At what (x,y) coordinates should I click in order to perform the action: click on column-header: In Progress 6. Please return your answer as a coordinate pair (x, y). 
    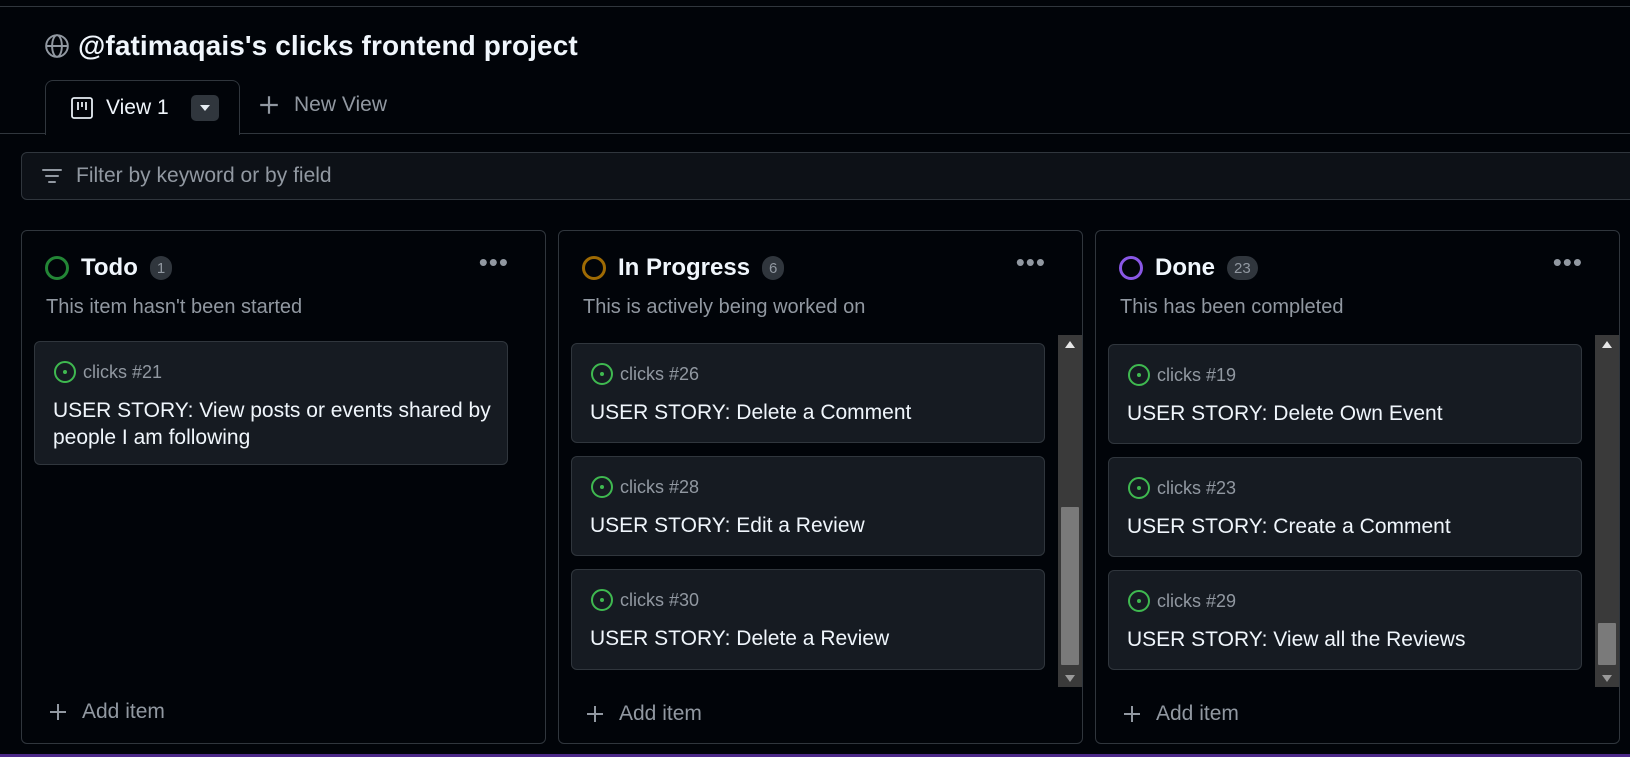
    Looking at the image, I should click on (683, 268).